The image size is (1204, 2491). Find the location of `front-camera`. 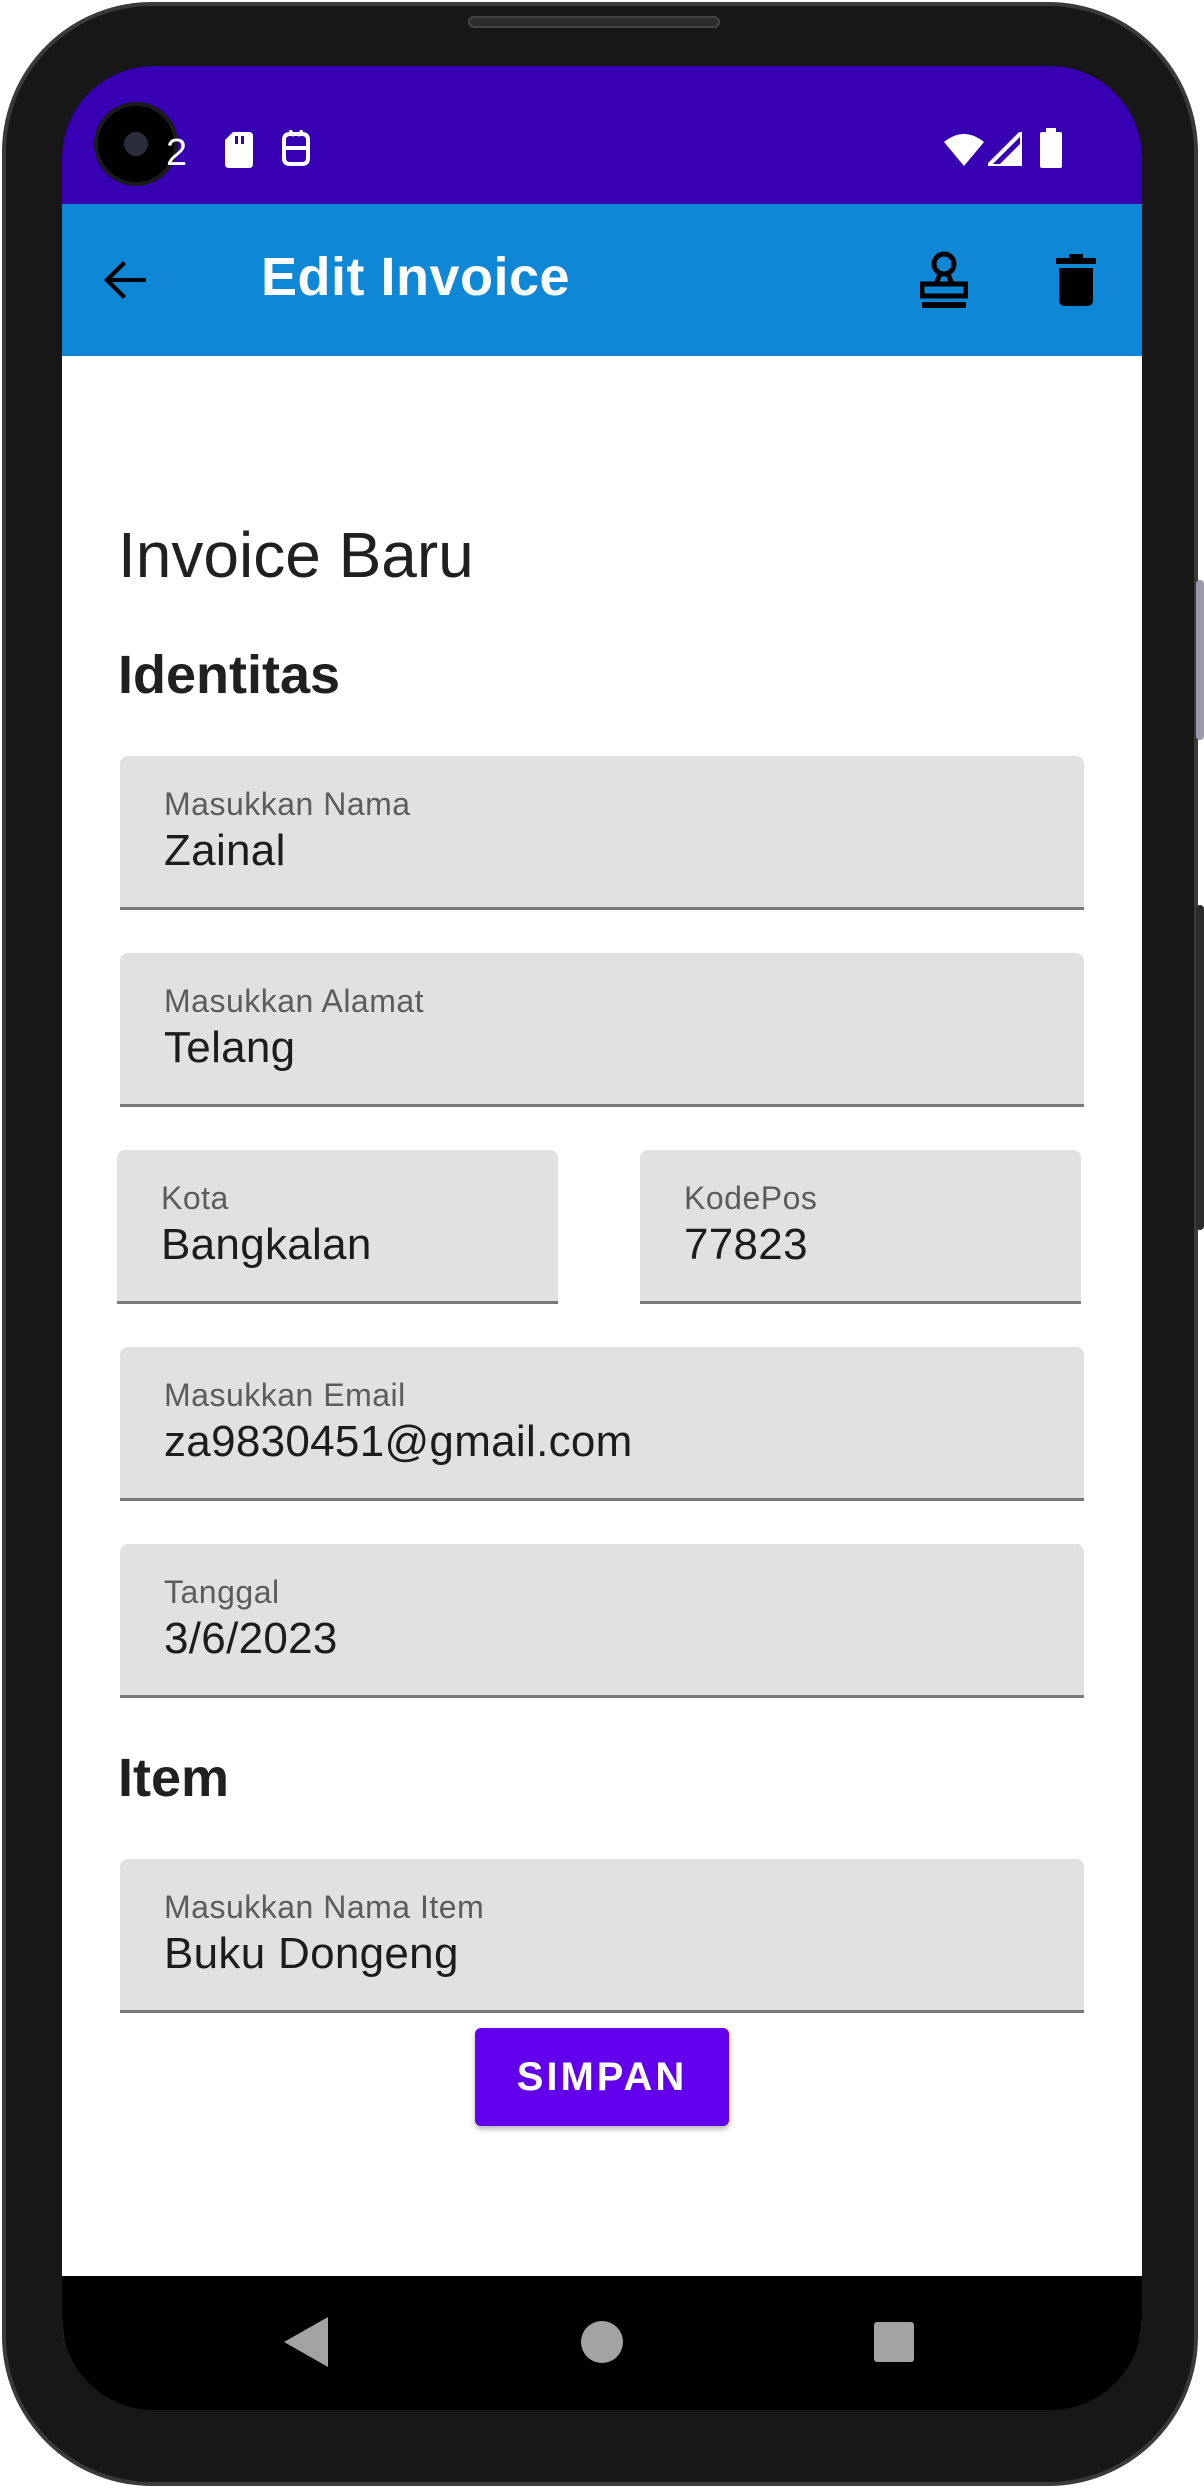

front-camera is located at coordinates (136, 144).